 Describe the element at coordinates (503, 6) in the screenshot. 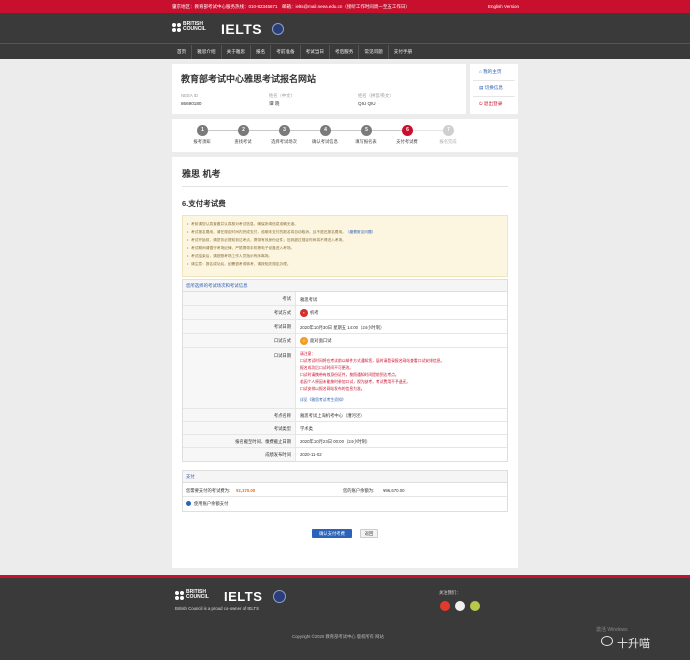

I see `english-version-link: English Version` at that location.